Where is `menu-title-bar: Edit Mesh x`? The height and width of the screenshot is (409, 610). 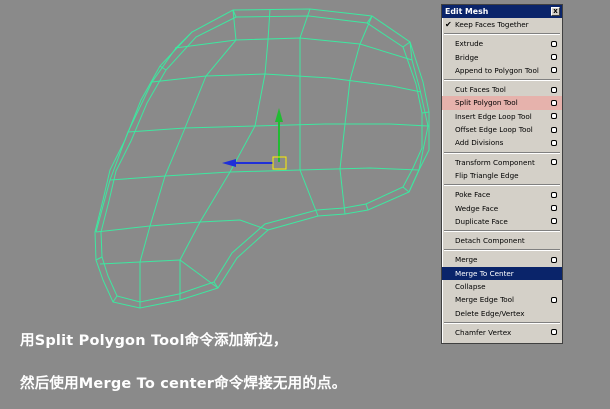 menu-title-bar: Edit Mesh x is located at coordinates (502, 11).